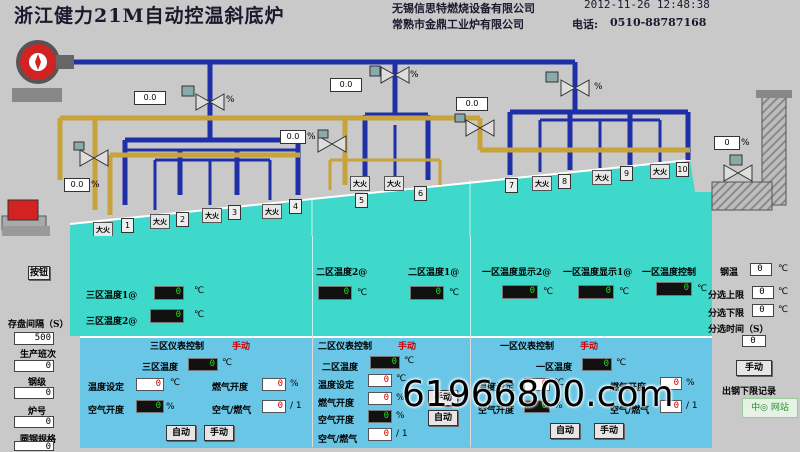 The width and height of the screenshot is (800, 452). Describe the element at coordinates (538, 394) in the screenshot. I see `overlay-watermark-text: 61966800.com` at that location.